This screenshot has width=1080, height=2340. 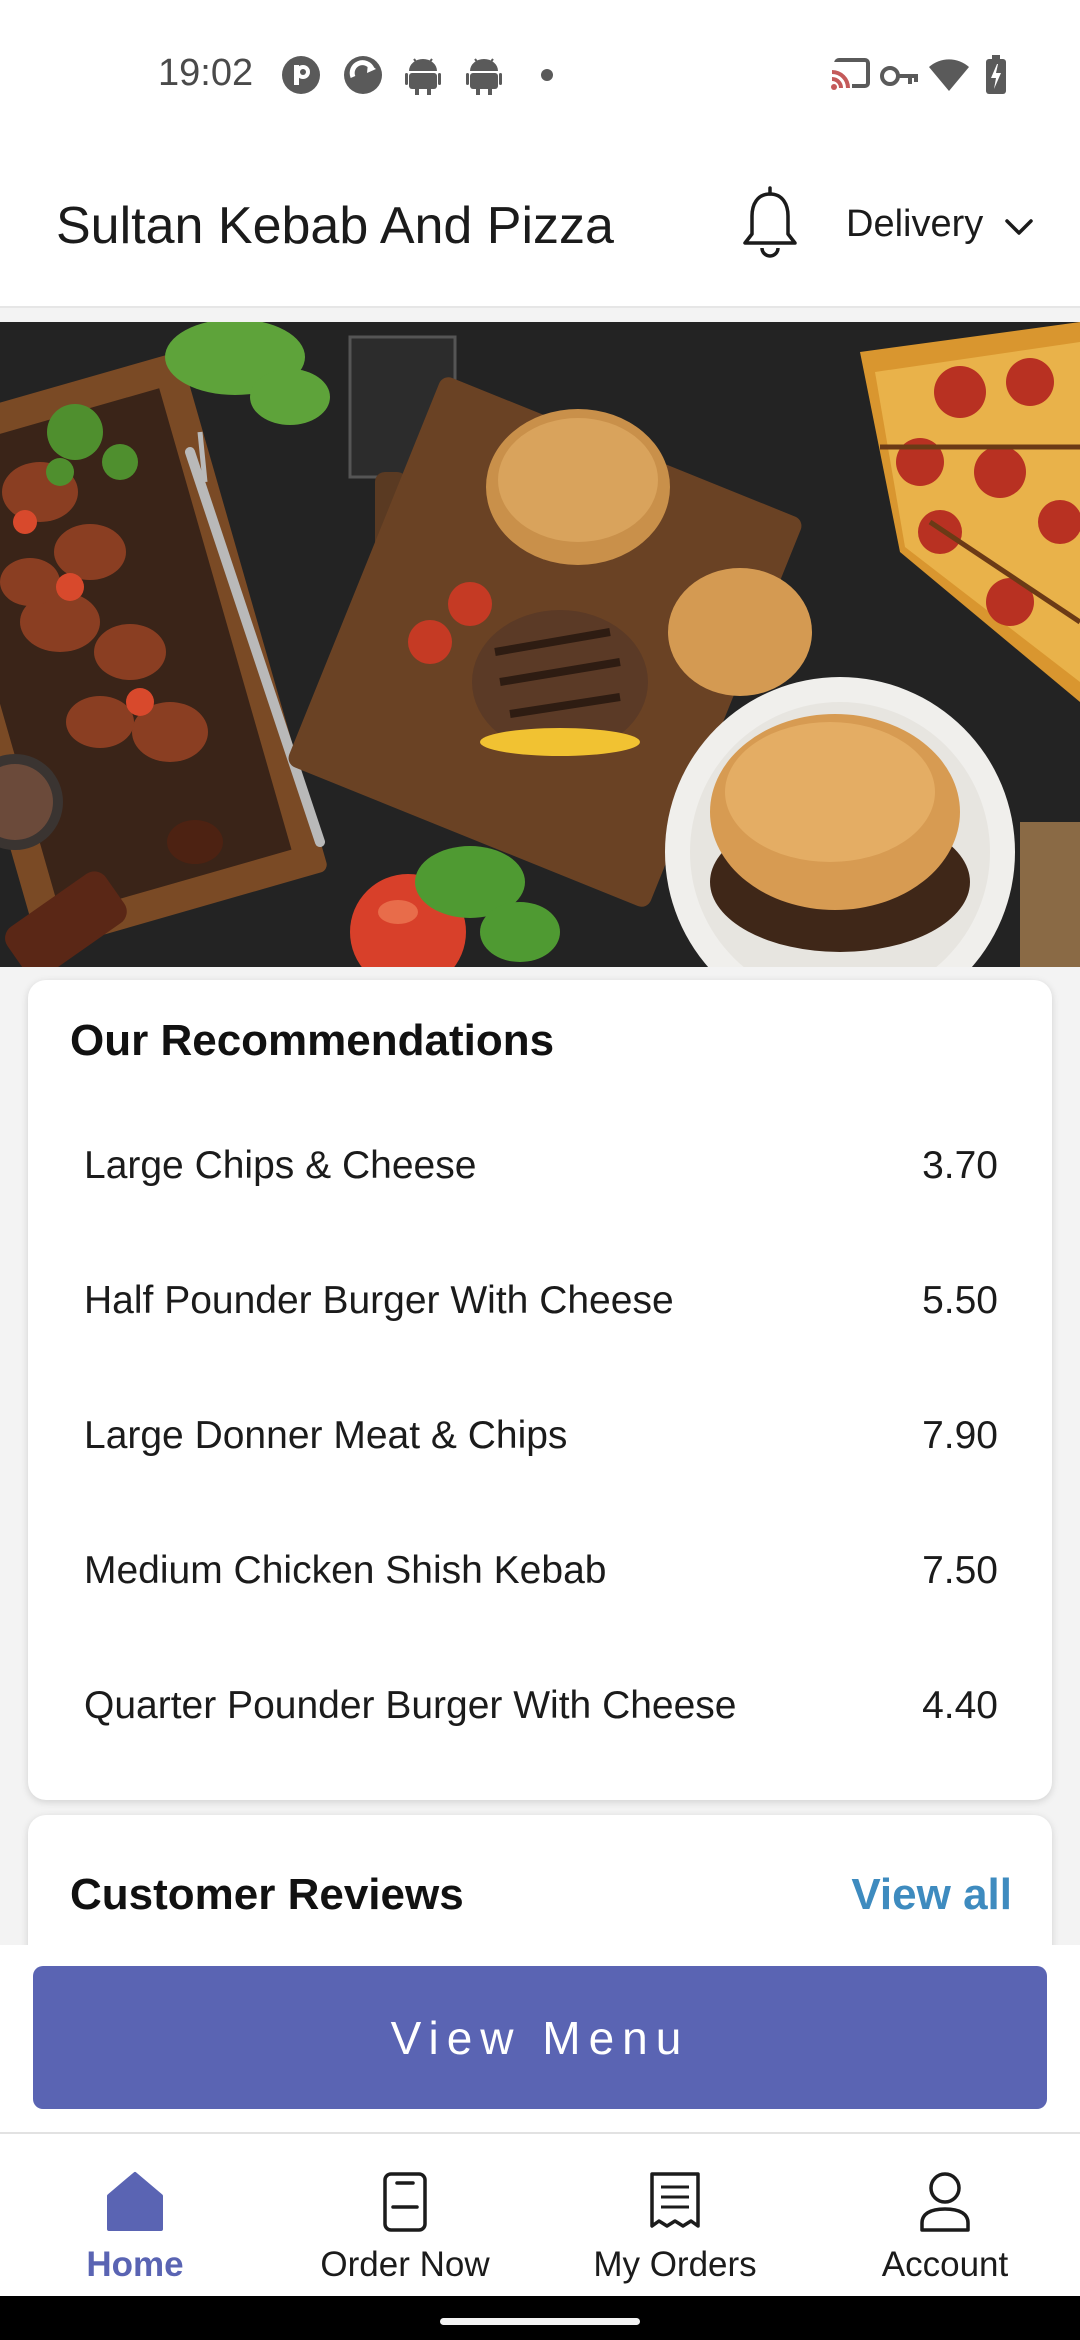 I want to click on nav-label-account: Account, so click(x=945, y=2264).